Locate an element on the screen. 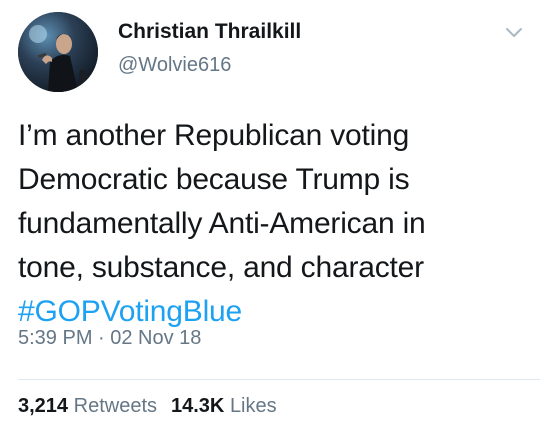  tweet-stats: 3,214 Retweets 14.3K Likes is located at coordinates (147, 406).